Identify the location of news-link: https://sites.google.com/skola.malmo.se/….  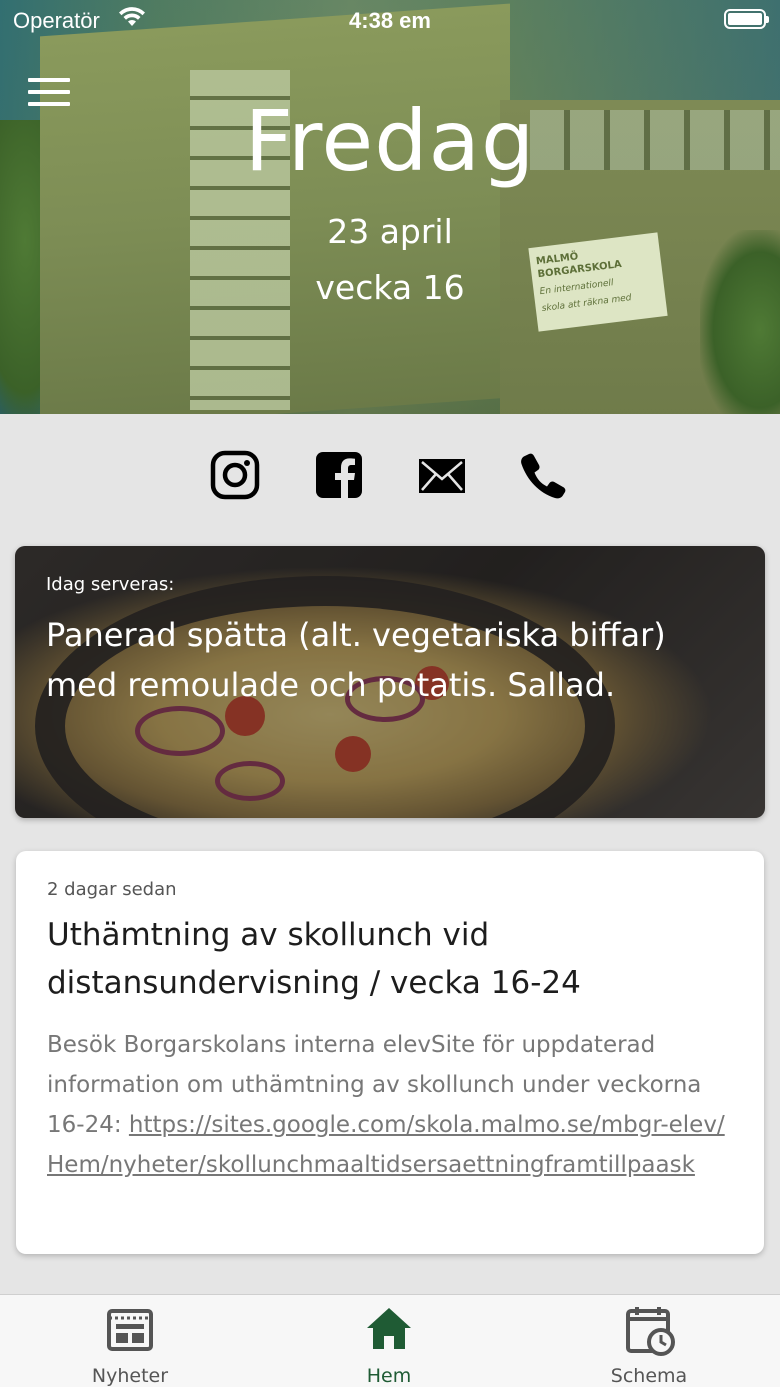
(386, 1145).